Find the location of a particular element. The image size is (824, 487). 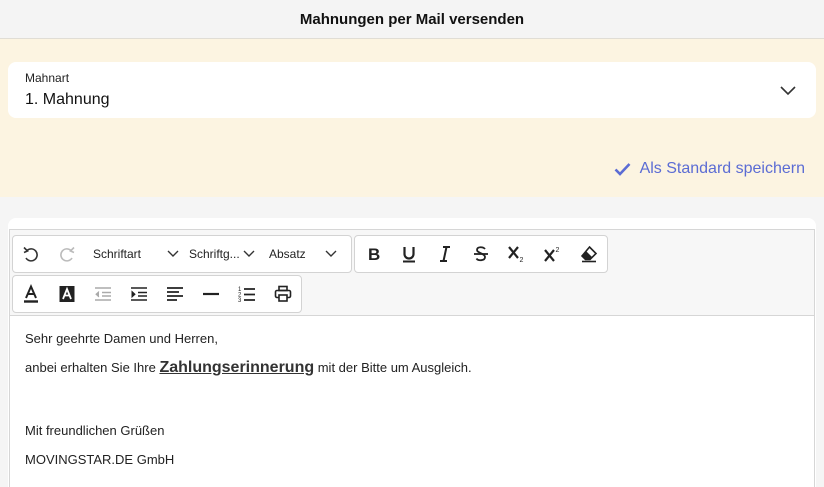

background-color-button is located at coordinates (67, 294).